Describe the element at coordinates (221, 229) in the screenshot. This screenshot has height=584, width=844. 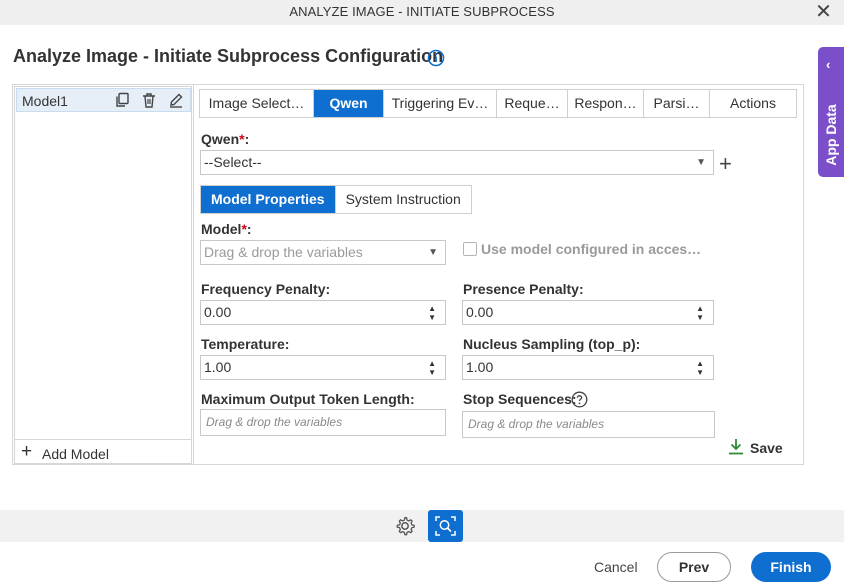
I see `model-label-text: Model` at that location.